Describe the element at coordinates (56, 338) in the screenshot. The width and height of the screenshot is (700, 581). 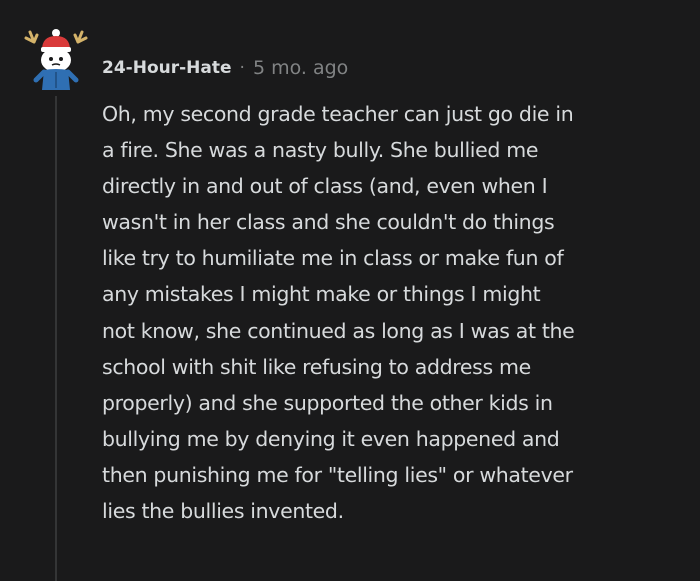
I see `thread-line` at that location.